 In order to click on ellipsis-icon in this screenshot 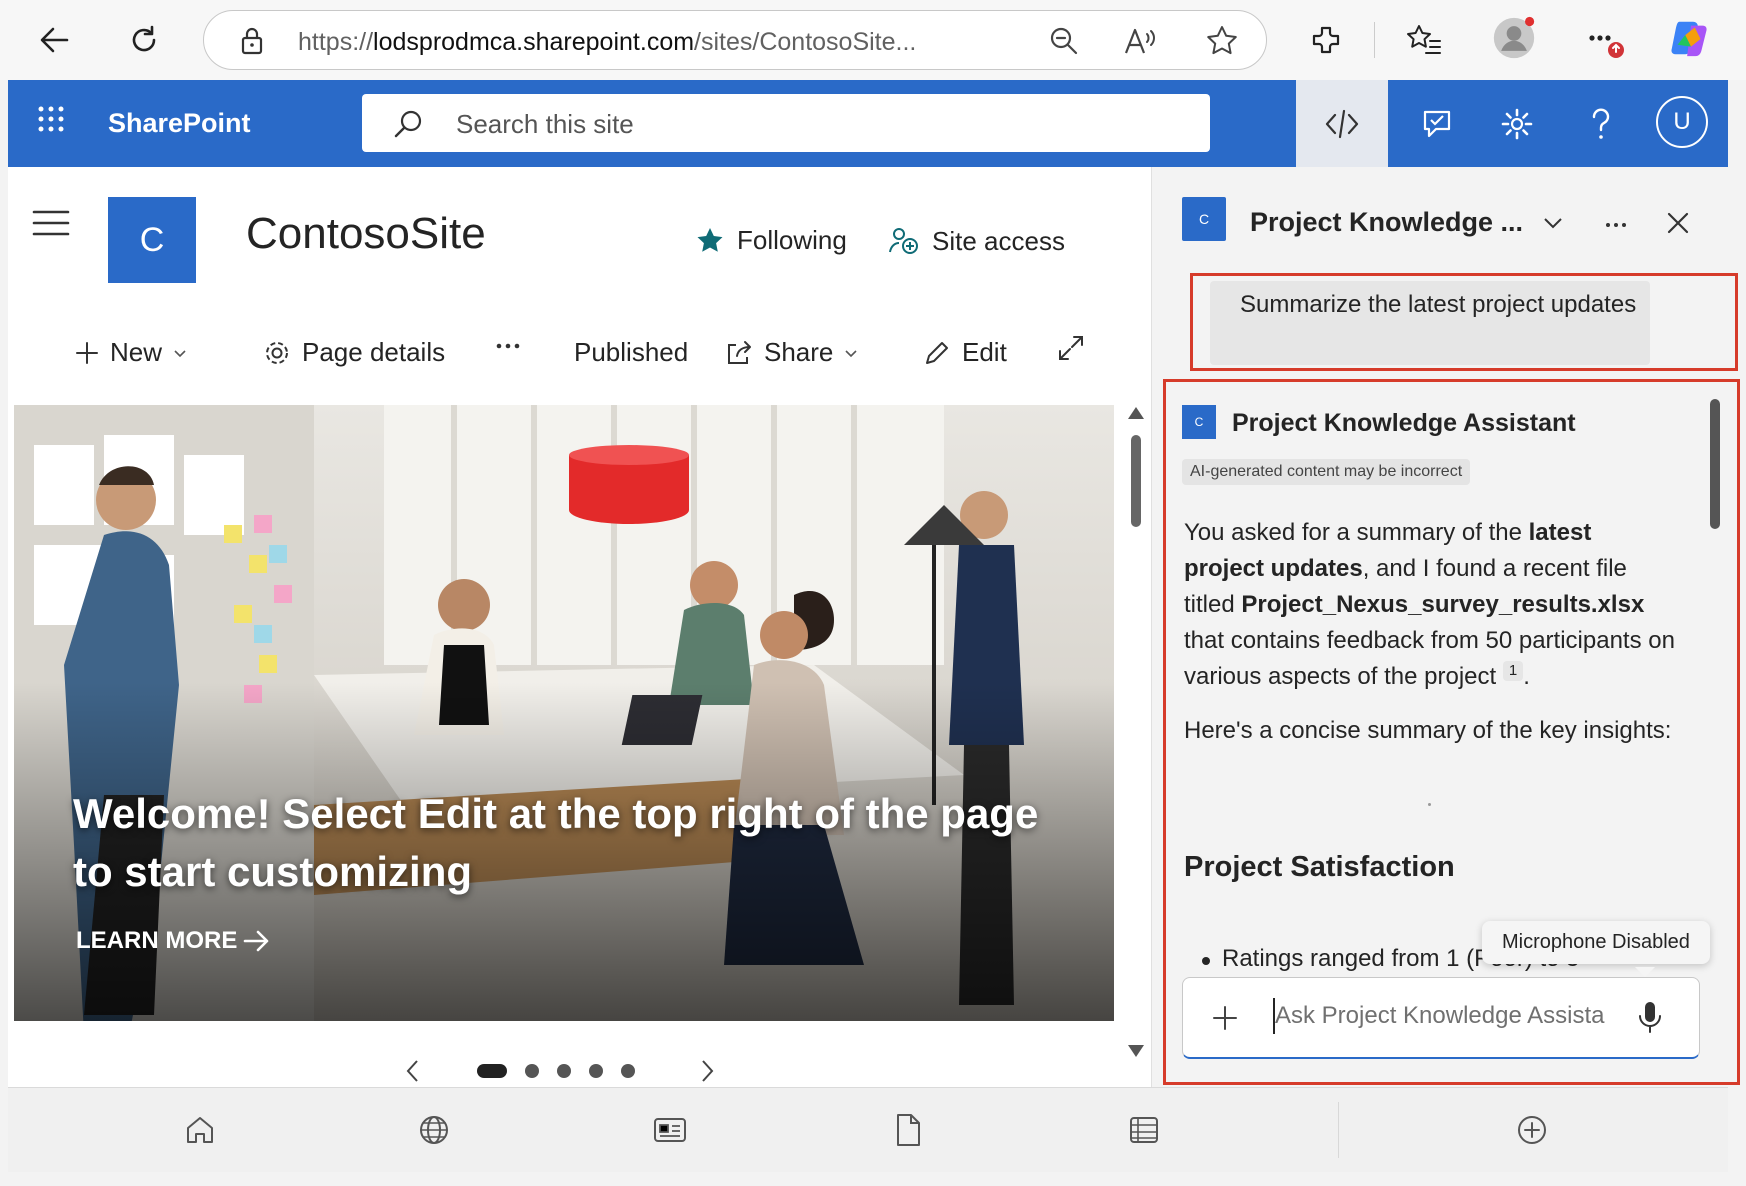, I will do `click(508, 346)`.